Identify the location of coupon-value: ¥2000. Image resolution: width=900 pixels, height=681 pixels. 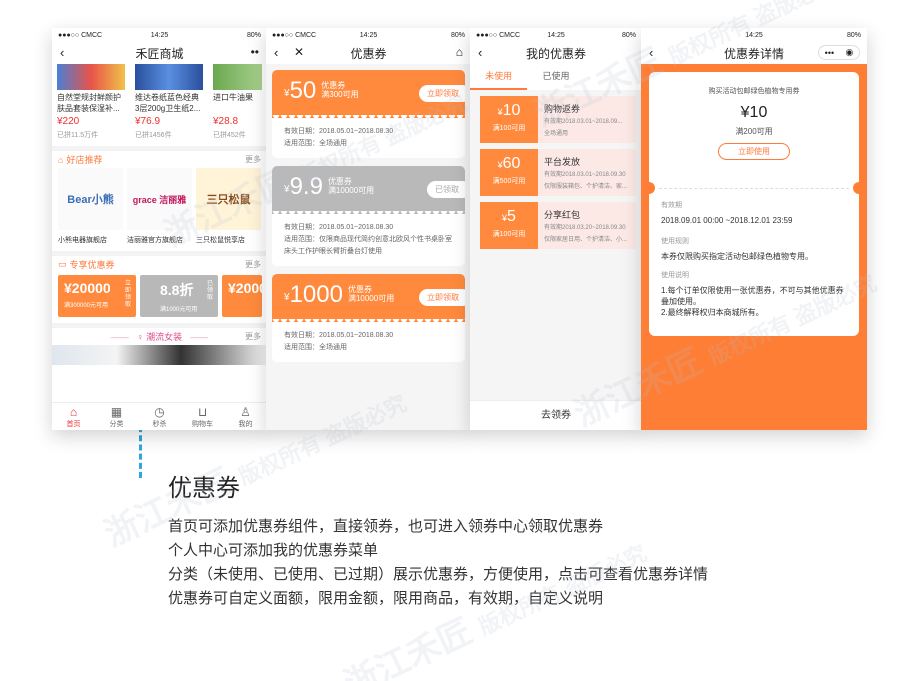
(247, 288).